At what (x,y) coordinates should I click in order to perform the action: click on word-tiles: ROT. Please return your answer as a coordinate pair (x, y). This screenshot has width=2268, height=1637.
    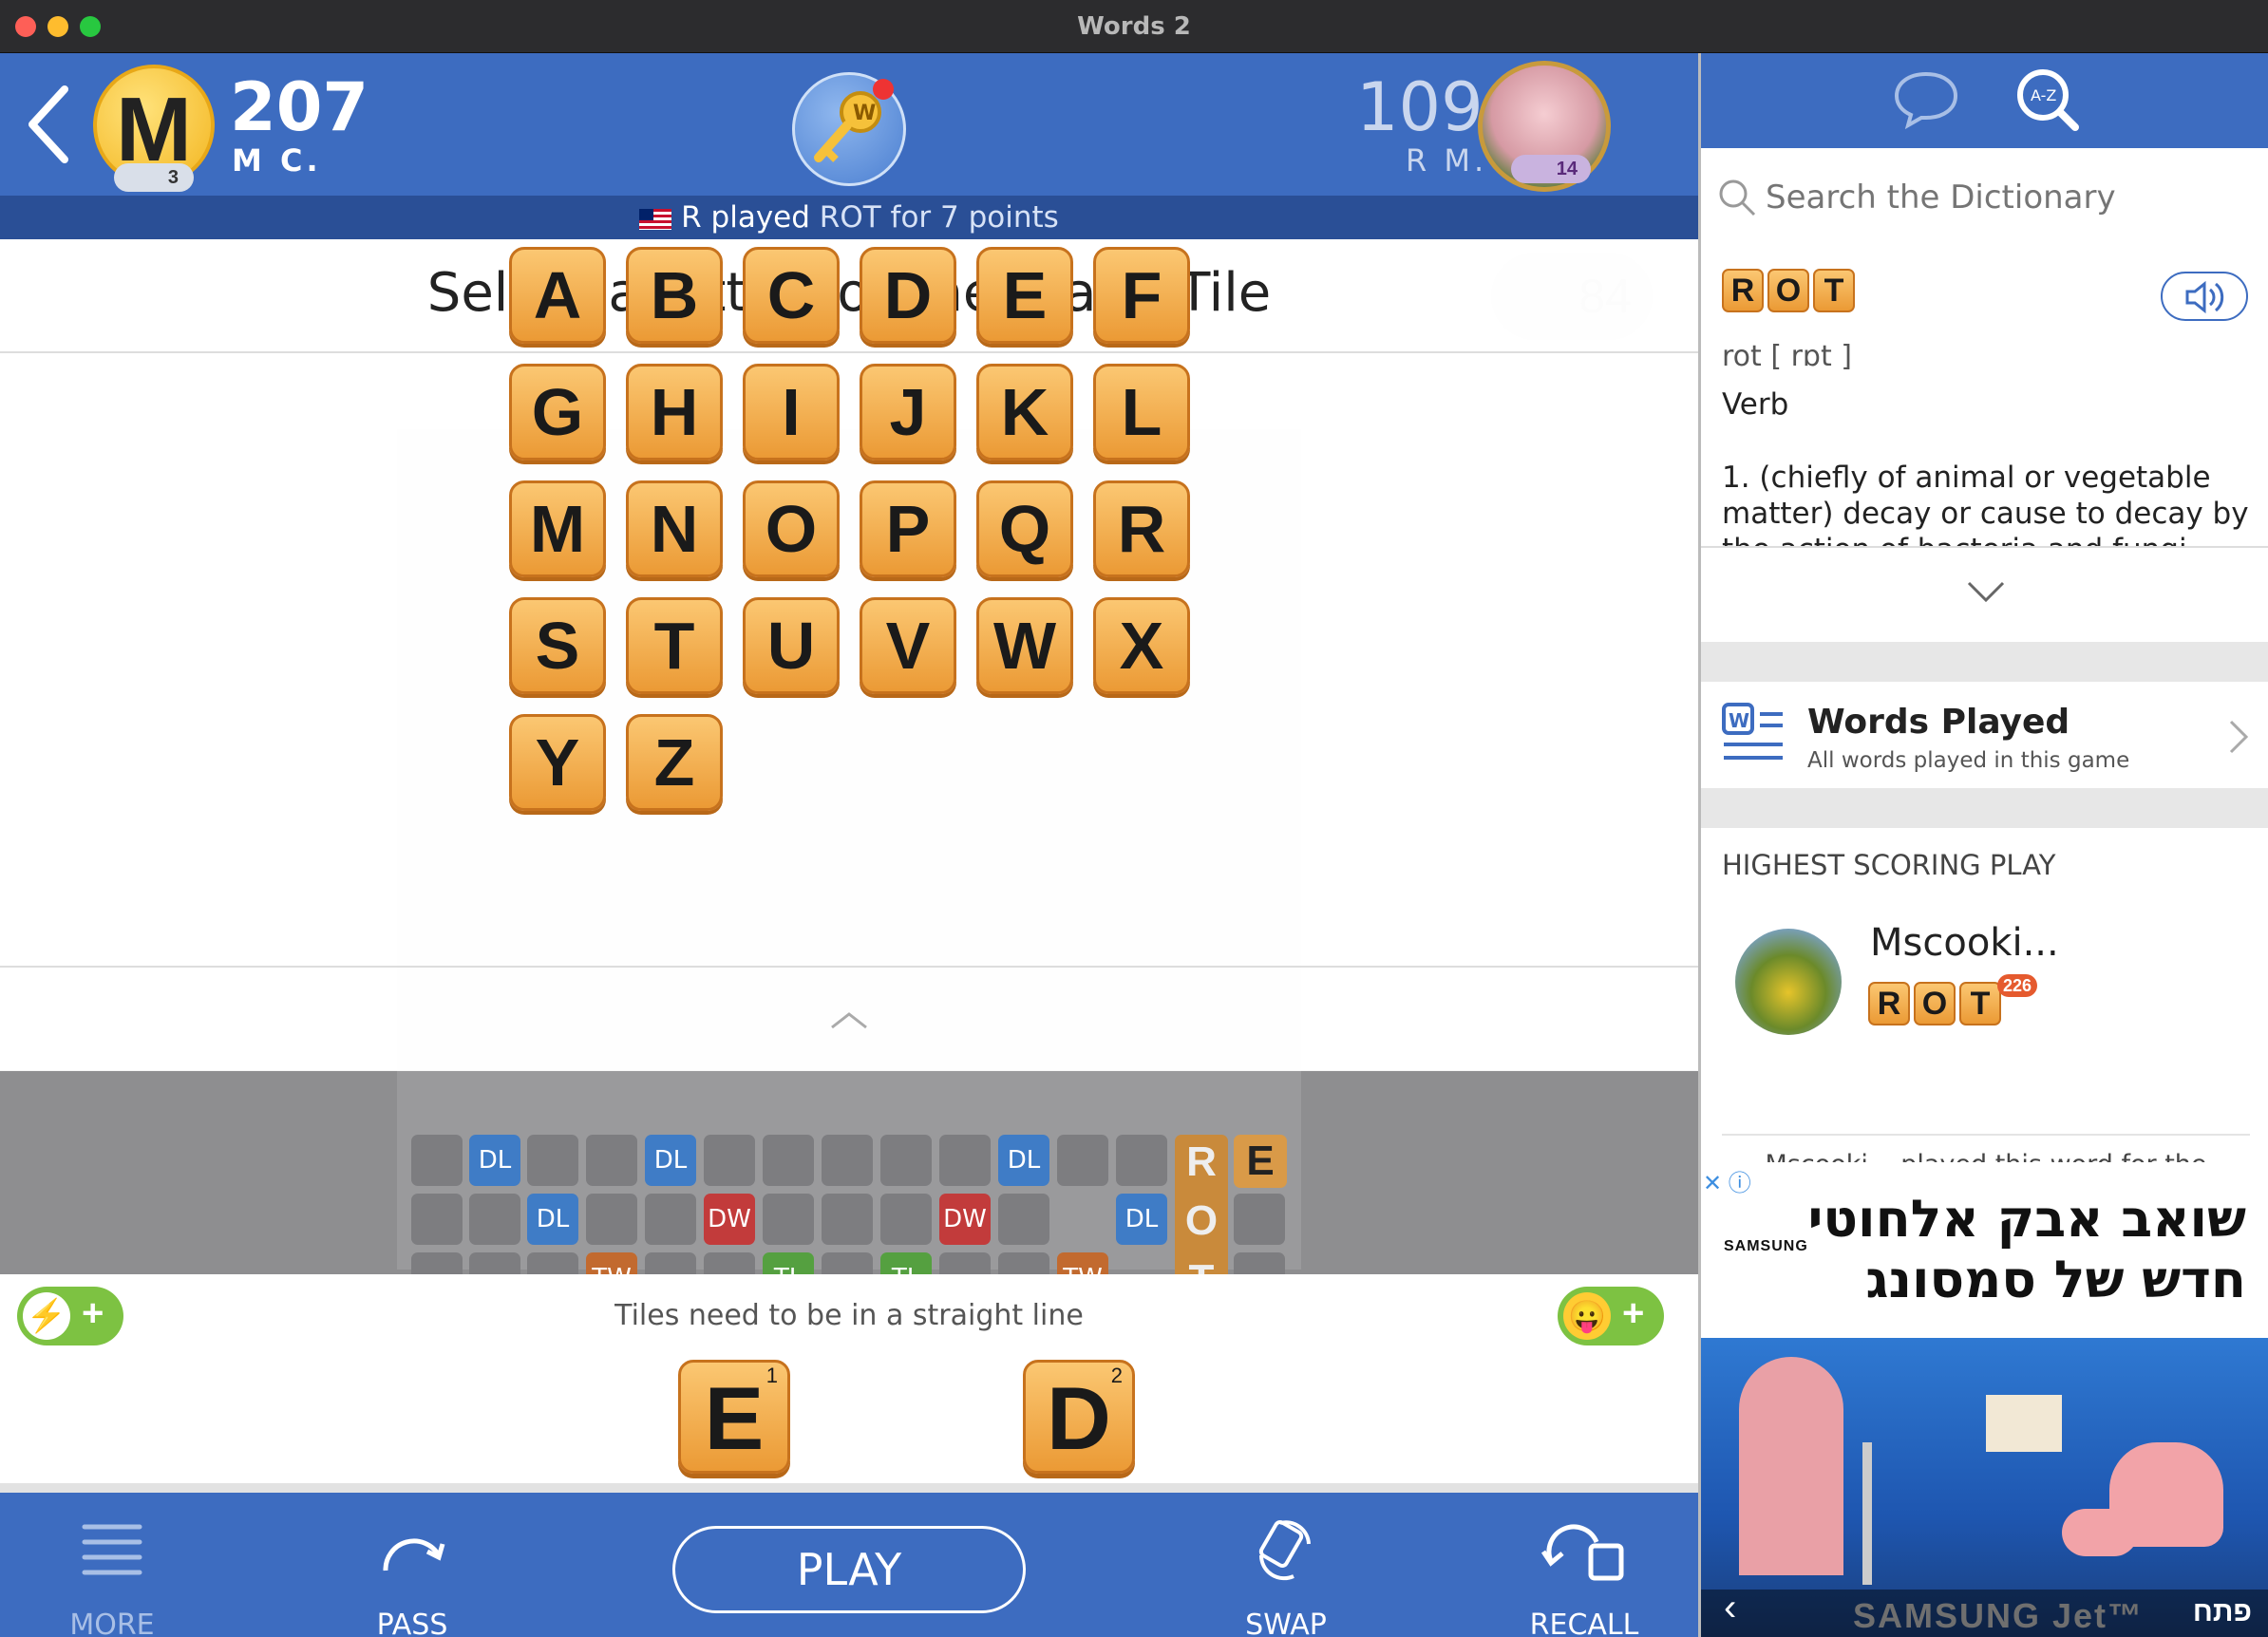
    Looking at the image, I should click on (1791, 290).